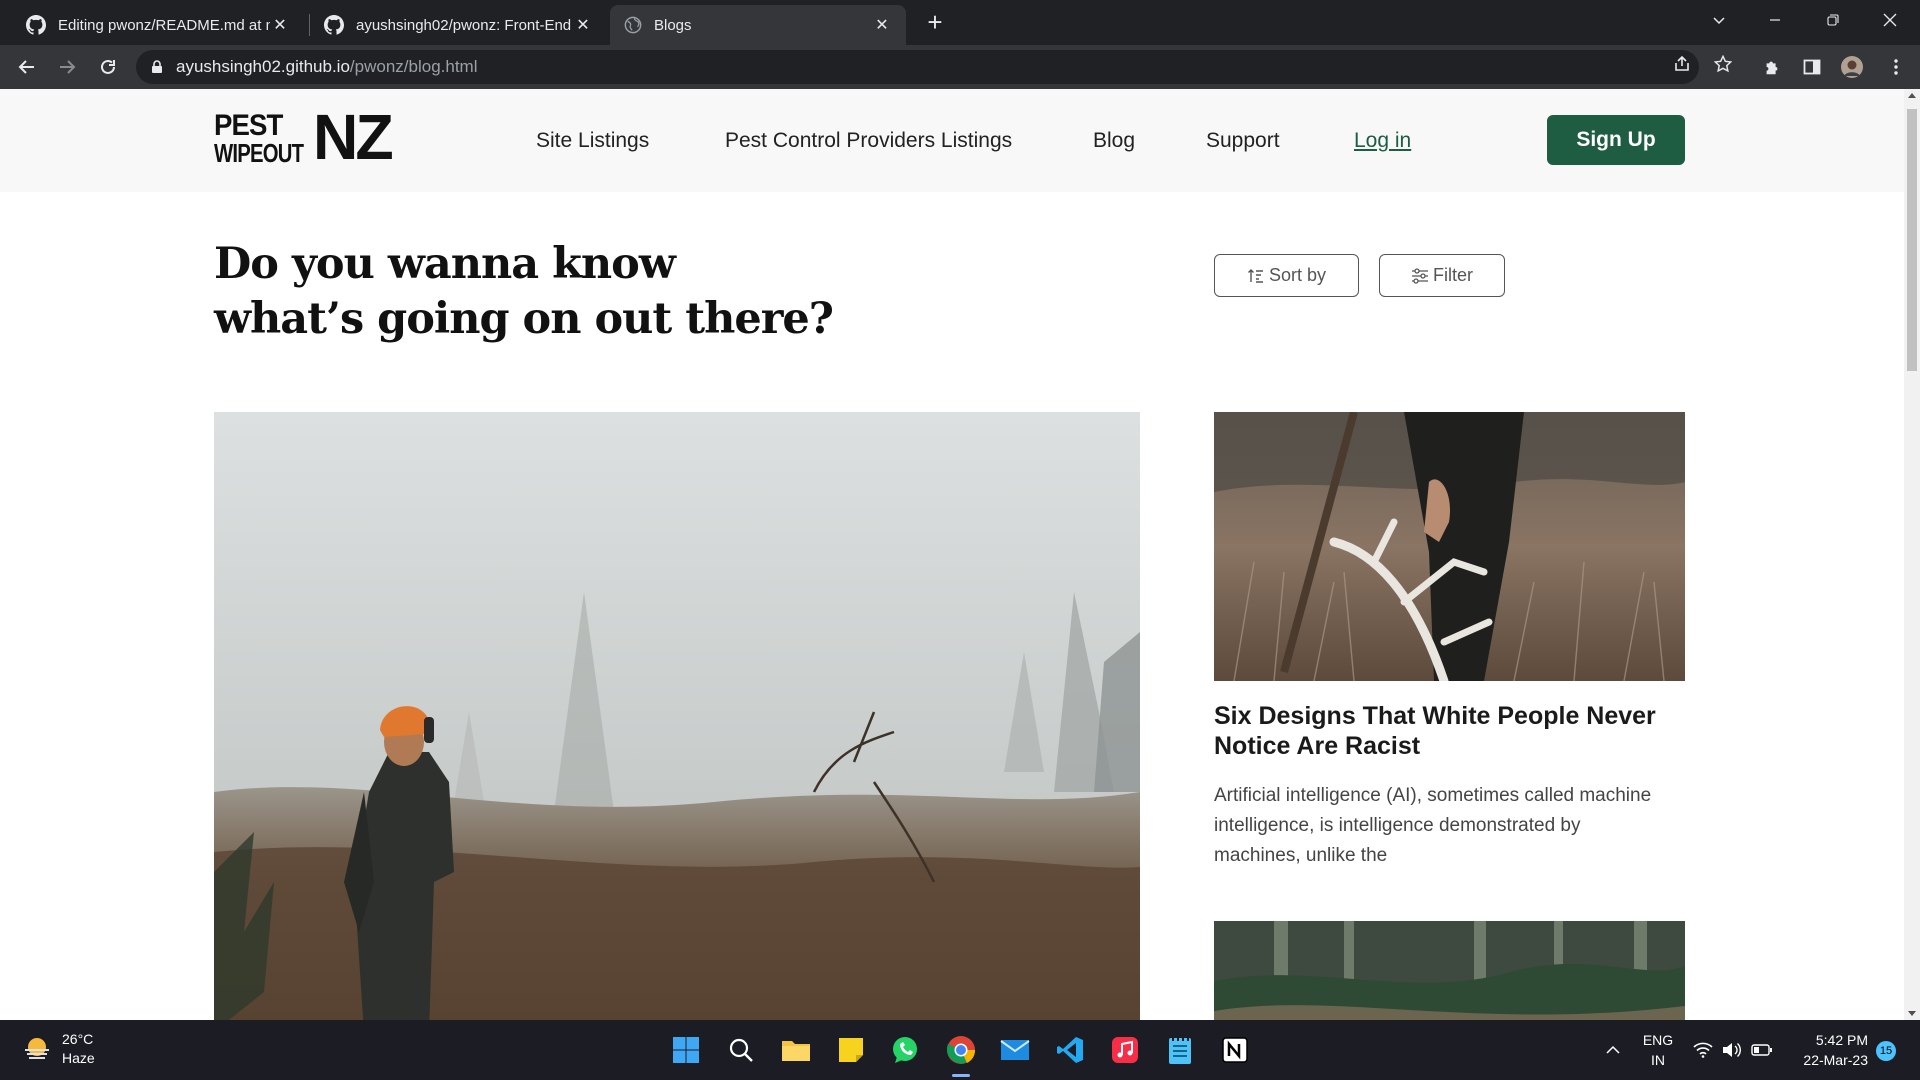  I want to click on restore-icon, so click(1833, 20).